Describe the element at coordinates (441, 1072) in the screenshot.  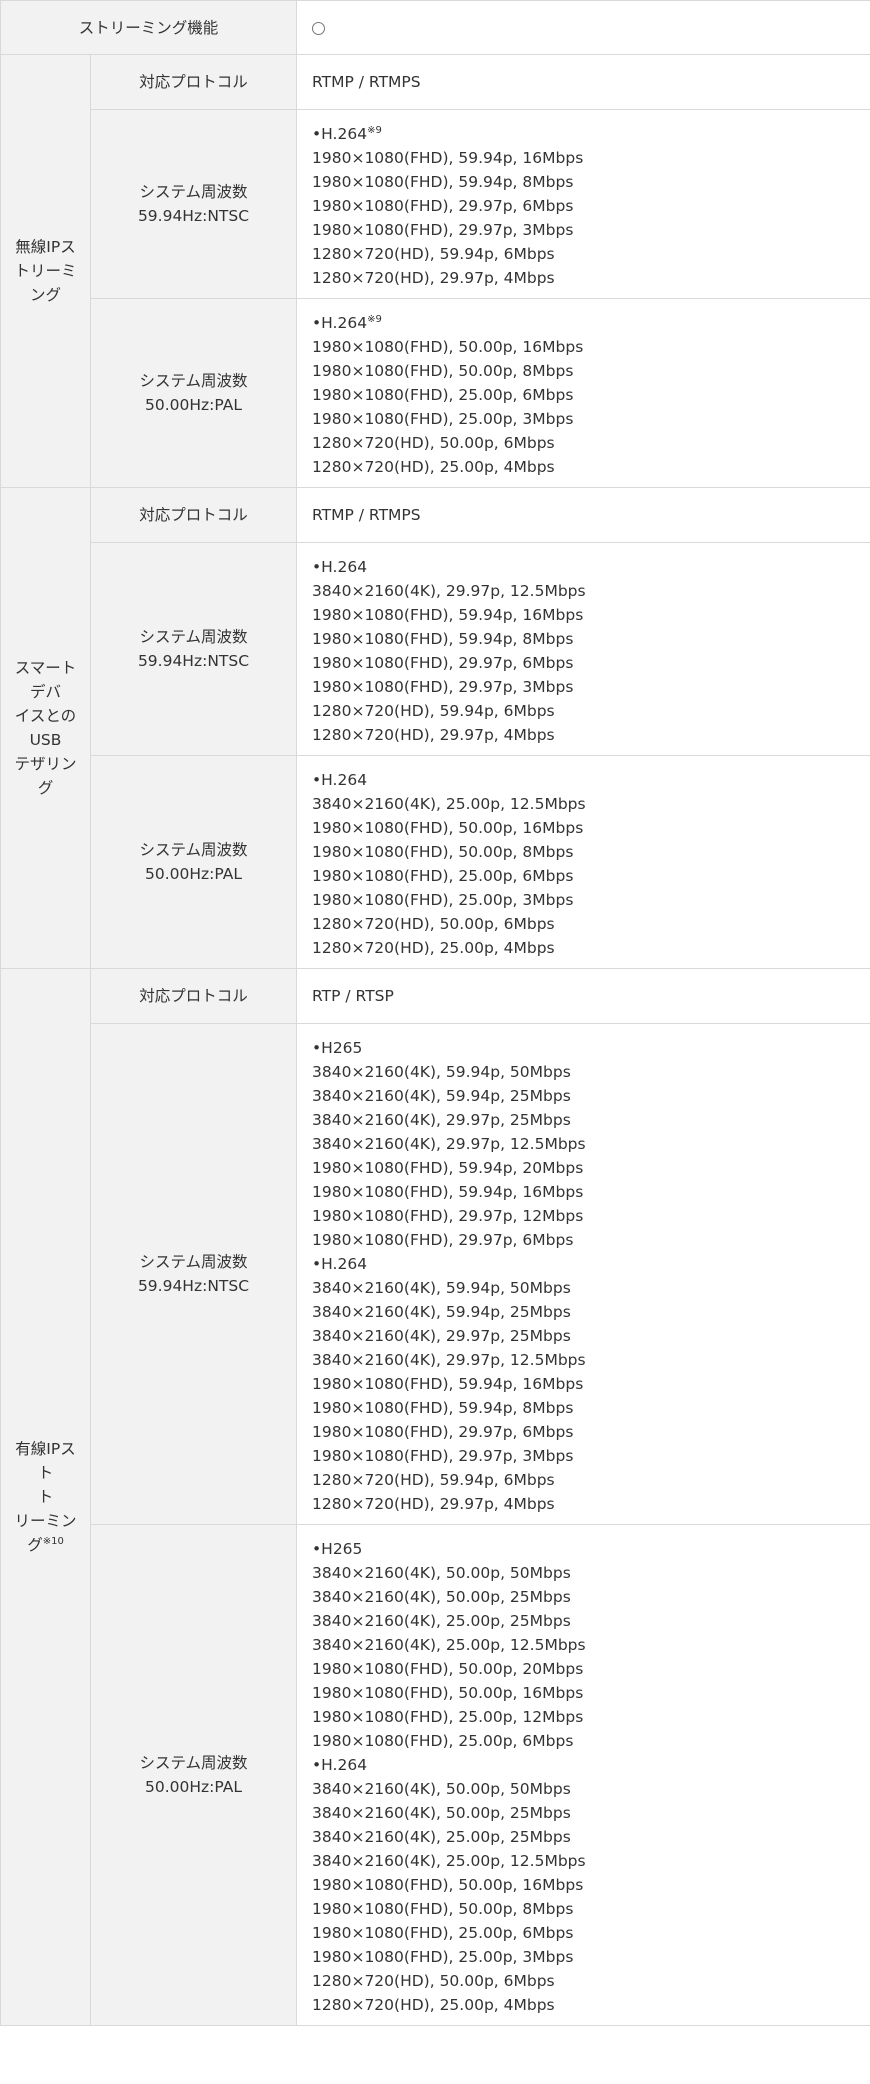
I see `format-line: 3840×2160(4K), 59.94p, 50Mbps` at that location.